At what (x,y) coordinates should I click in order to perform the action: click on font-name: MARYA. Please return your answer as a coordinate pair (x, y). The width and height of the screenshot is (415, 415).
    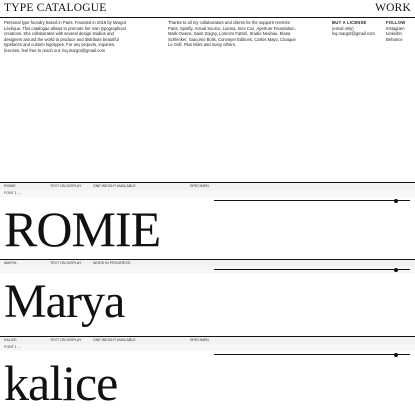
    Looking at the image, I should click on (10, 263).